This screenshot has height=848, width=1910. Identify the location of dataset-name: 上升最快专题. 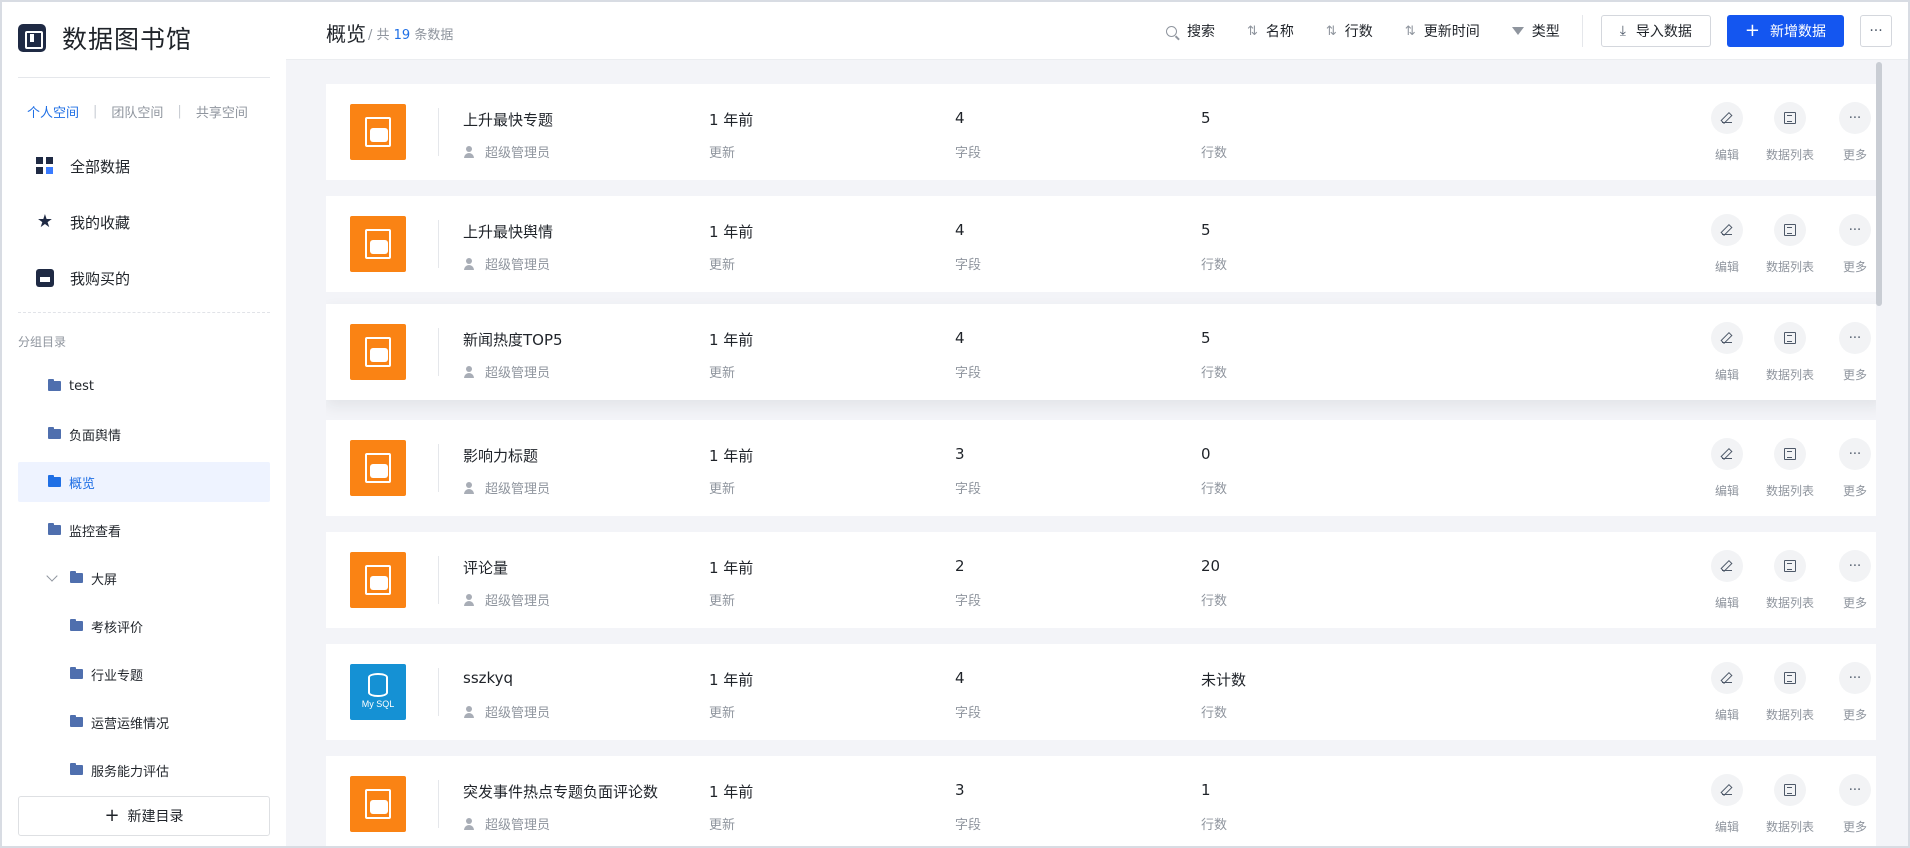
(508, 119).